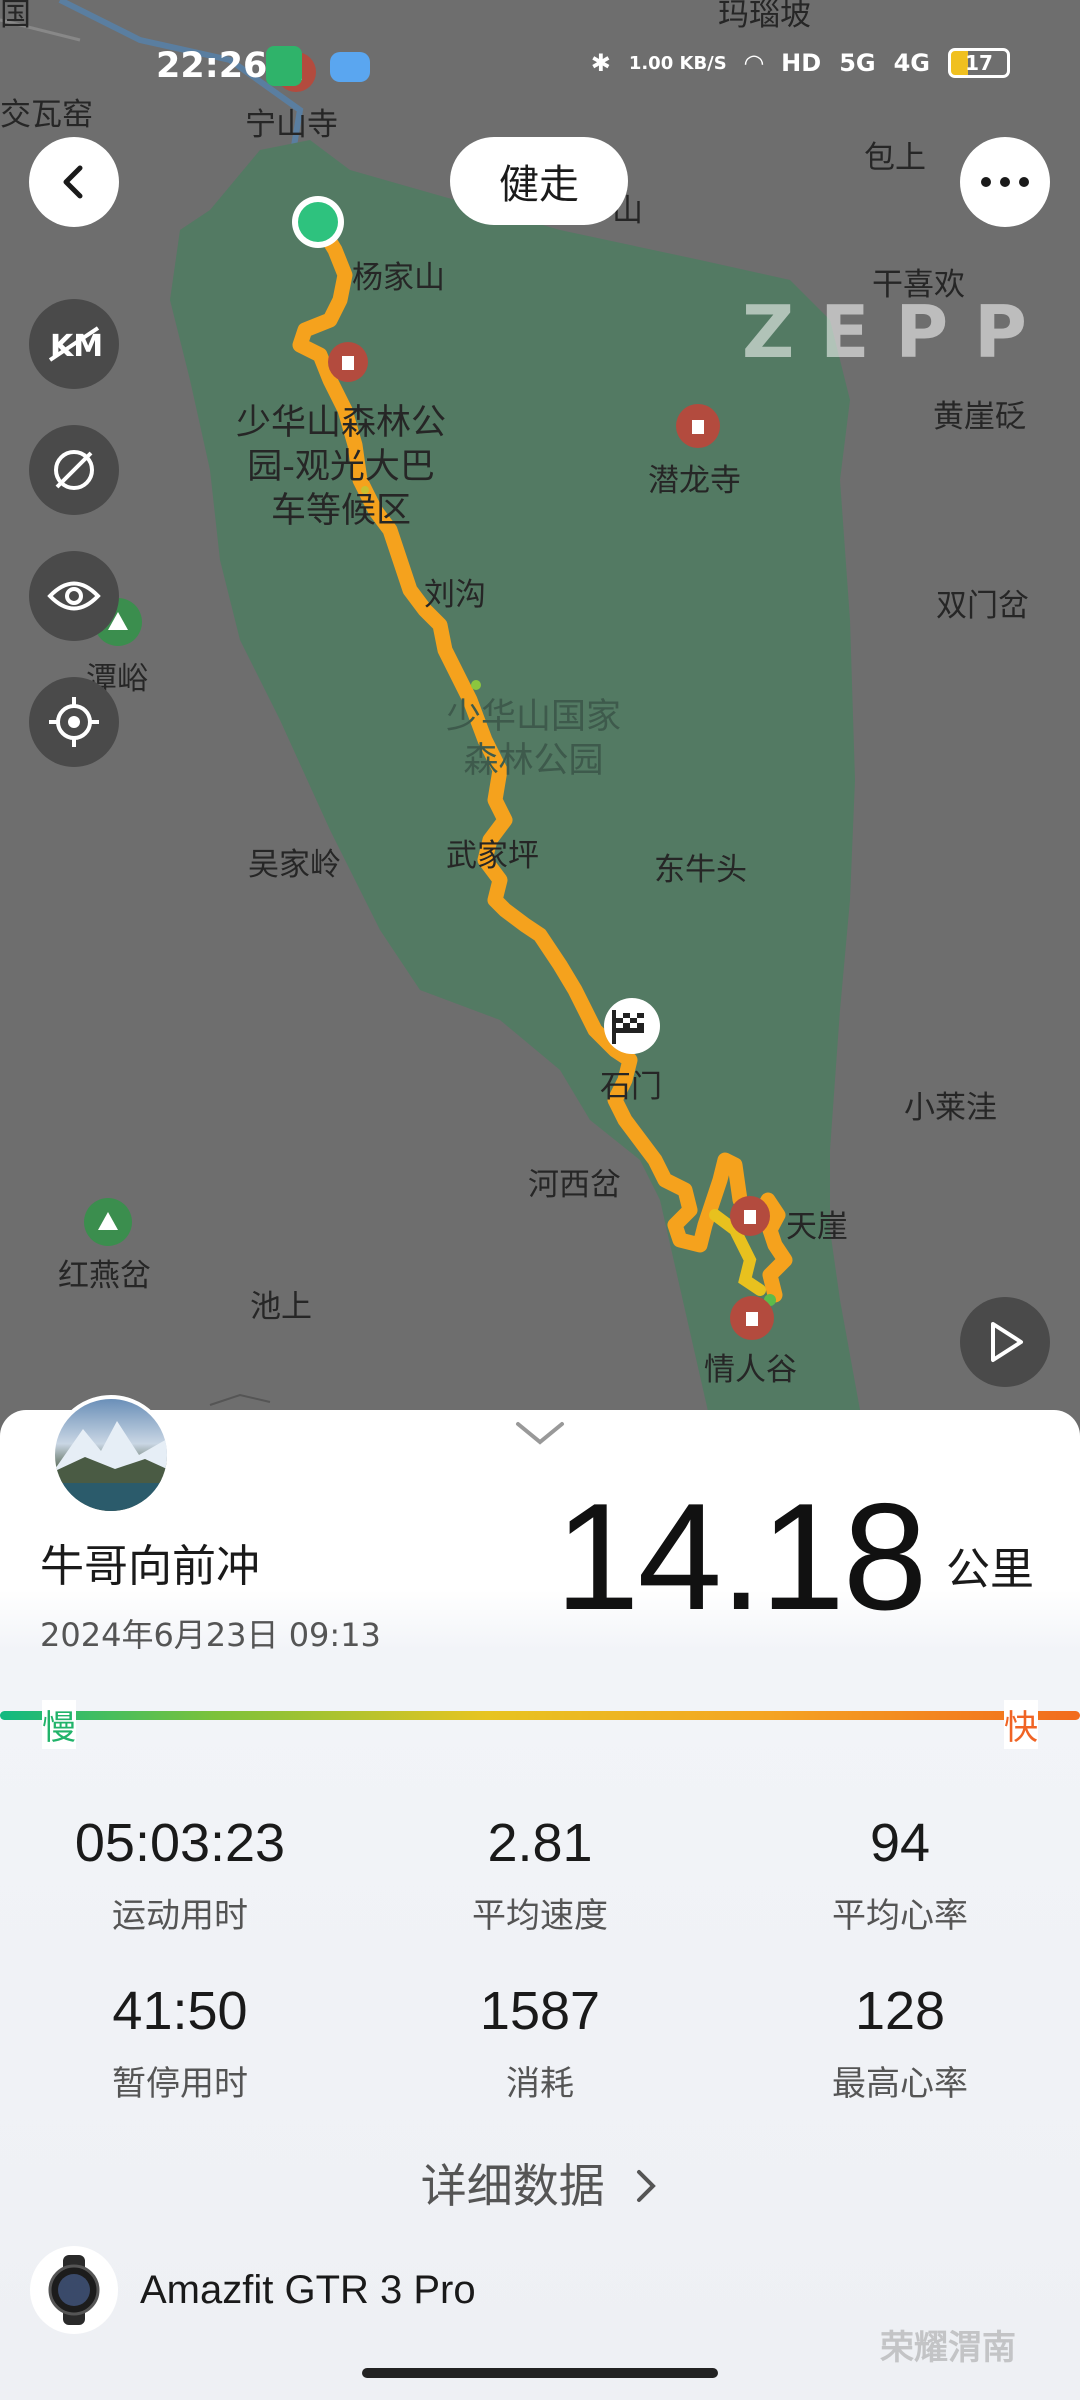 This screenshot has height=2400, width=1080. I want to click on stat-value: 1587, so click(540, 2011).